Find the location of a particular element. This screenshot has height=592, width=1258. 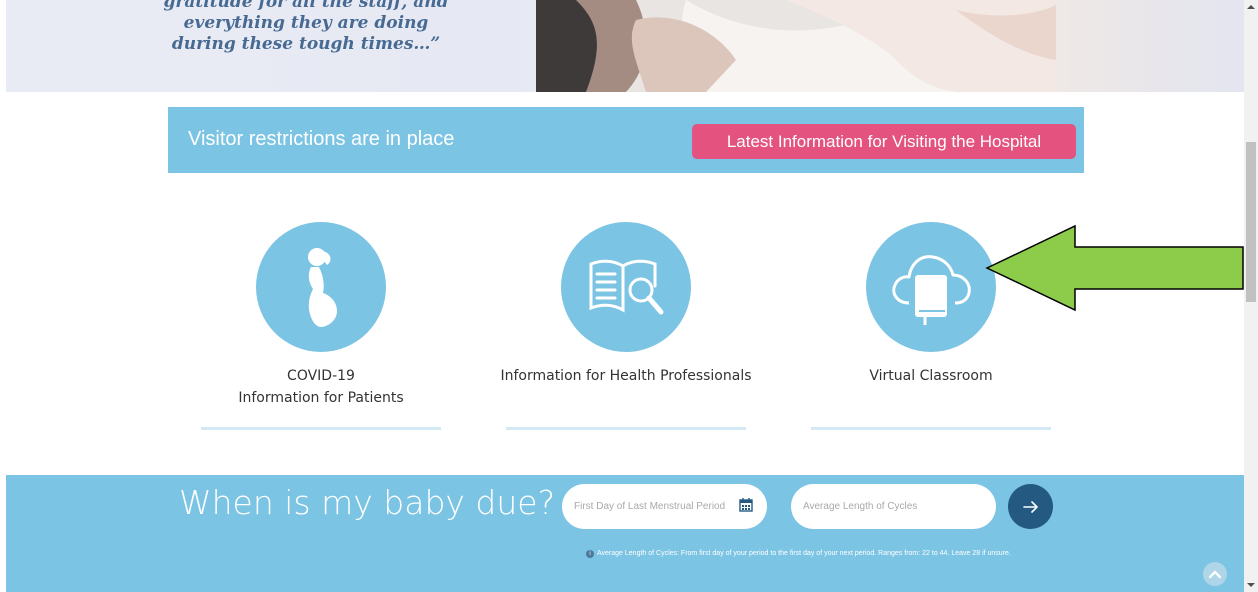

hero-quote-line: during these tough times…” is located at coordinates (306, 44).